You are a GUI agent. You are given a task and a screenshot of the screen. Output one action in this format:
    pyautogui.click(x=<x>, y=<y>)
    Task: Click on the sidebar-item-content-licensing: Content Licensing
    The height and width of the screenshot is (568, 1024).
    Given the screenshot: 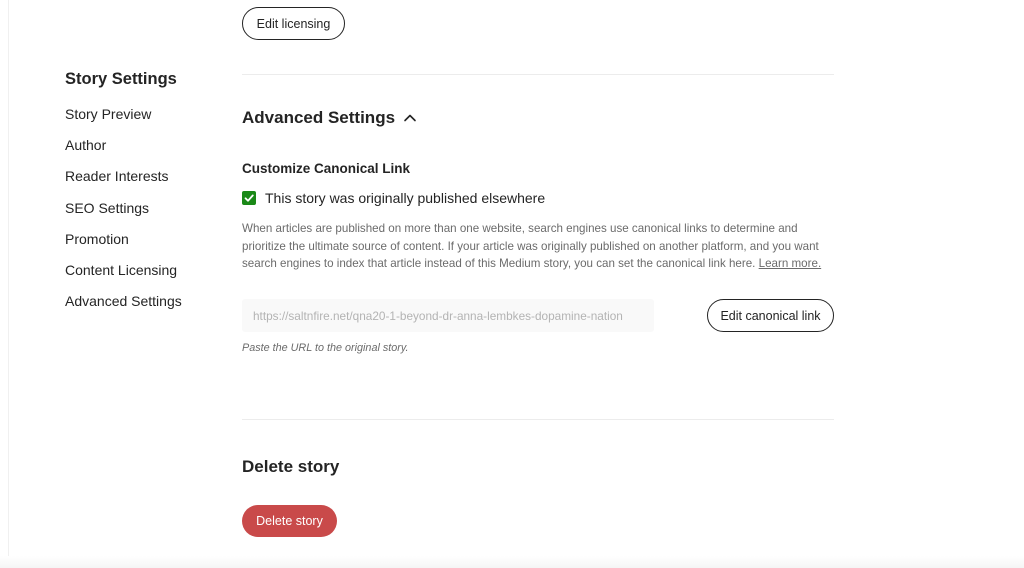 What is the action you would take?
    pyautogui.click(x=150, y=269)
    